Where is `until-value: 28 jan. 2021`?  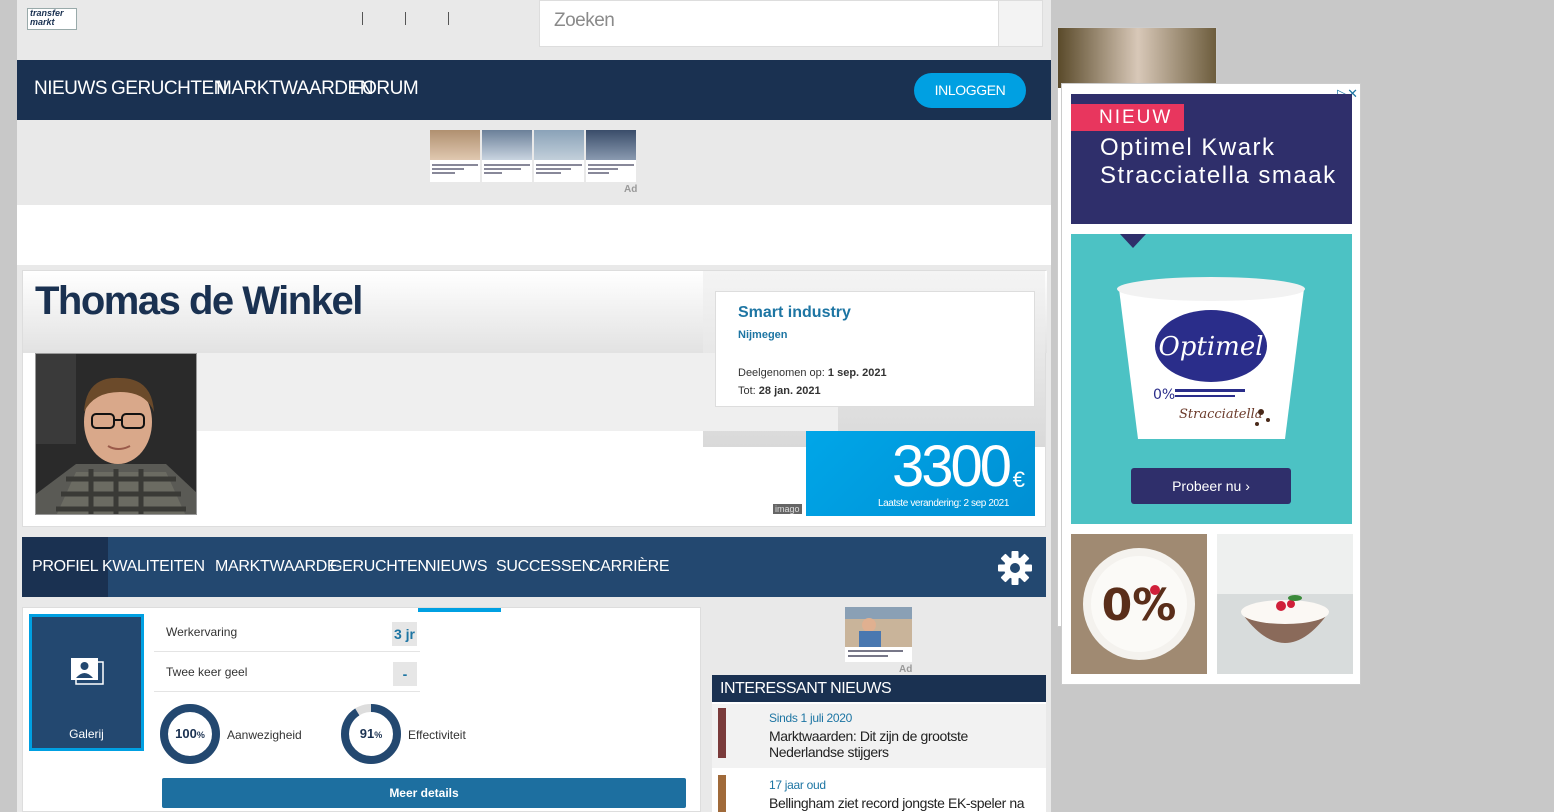
until-value: 28 jan. 2021 is located at coordinates (789, 391).